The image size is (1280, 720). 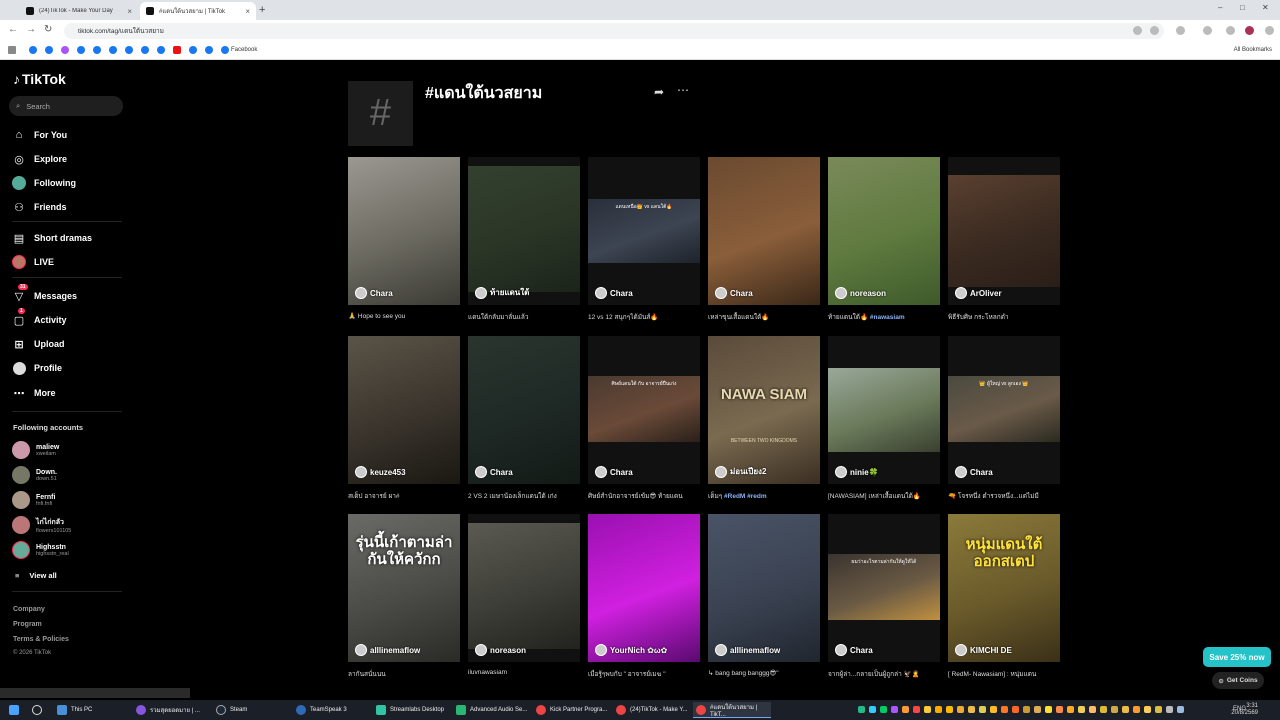 I want to click on video-owner: ArOliver, so click(x=978, y=293).